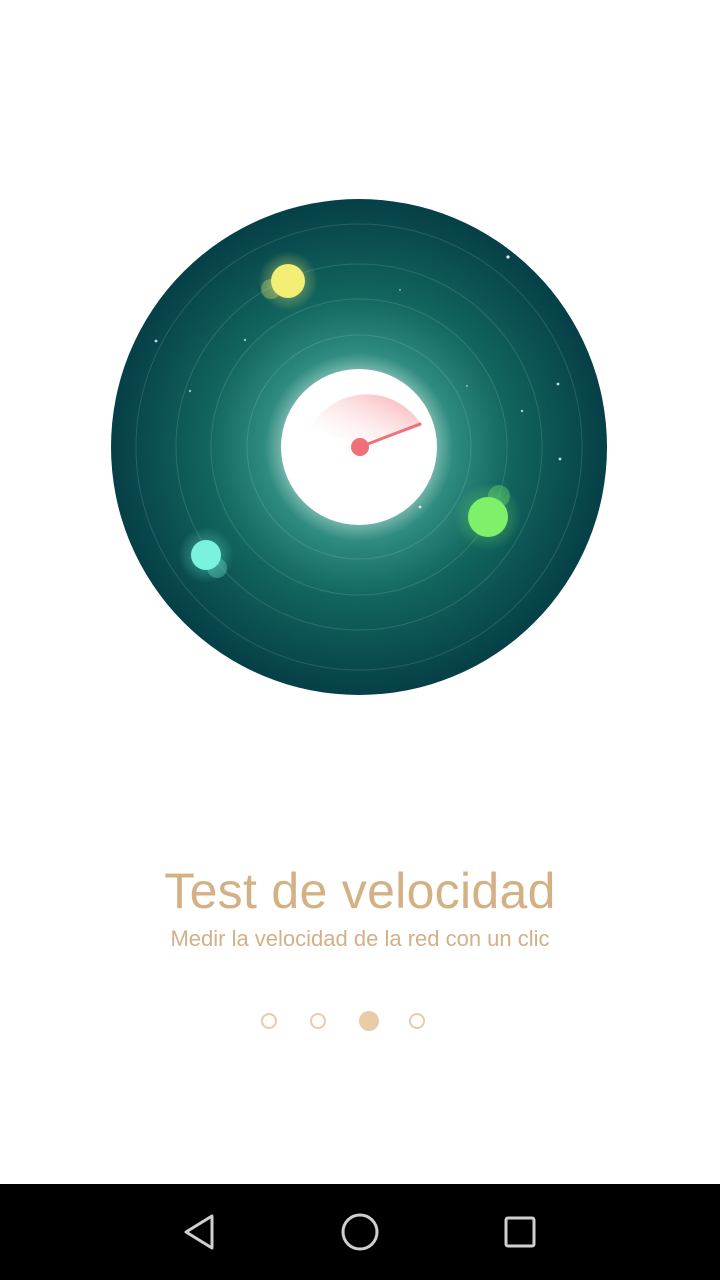 The width and height of the screenshot is (720, 1280). I want to click on back-button, so click(200, 1232).